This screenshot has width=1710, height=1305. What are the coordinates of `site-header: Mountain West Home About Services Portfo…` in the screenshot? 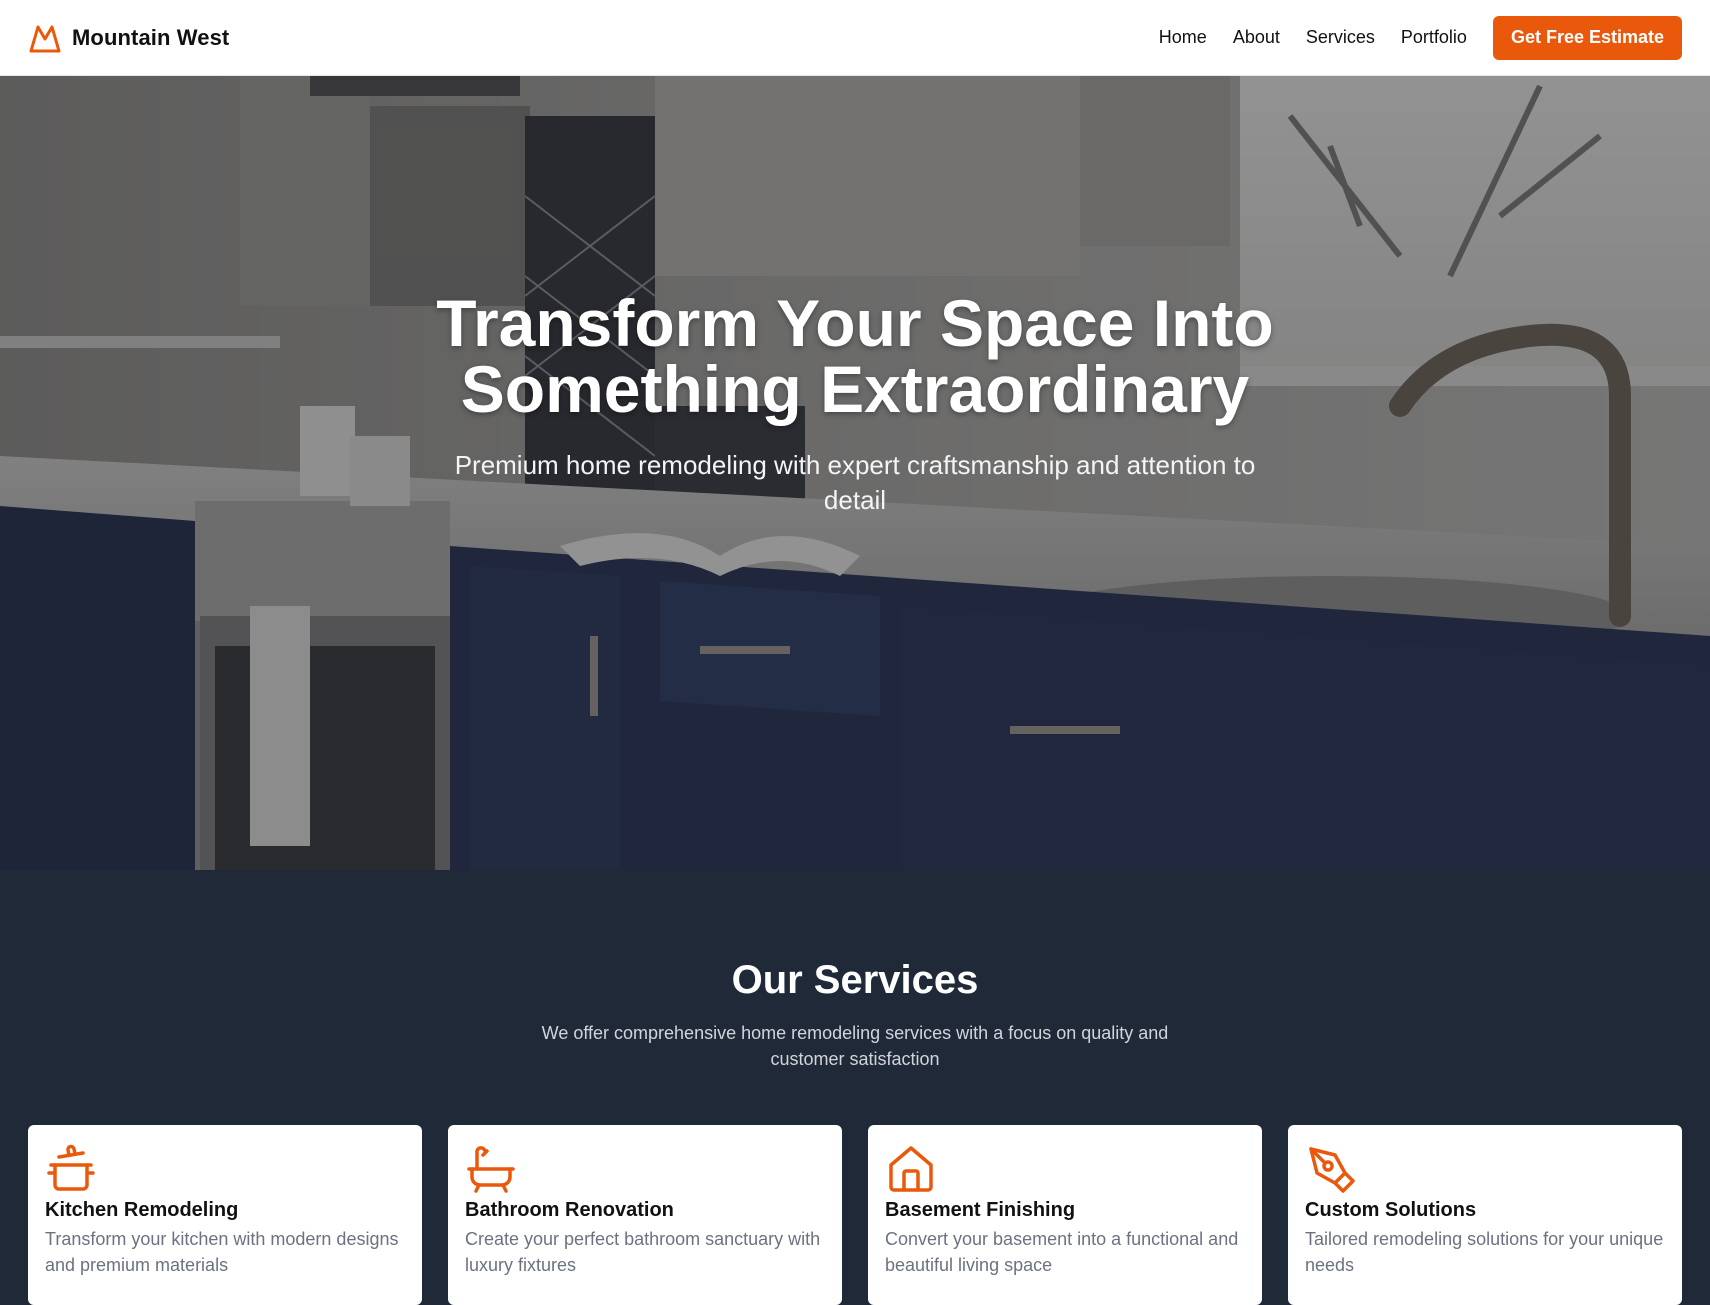 It's located at (855, 38).